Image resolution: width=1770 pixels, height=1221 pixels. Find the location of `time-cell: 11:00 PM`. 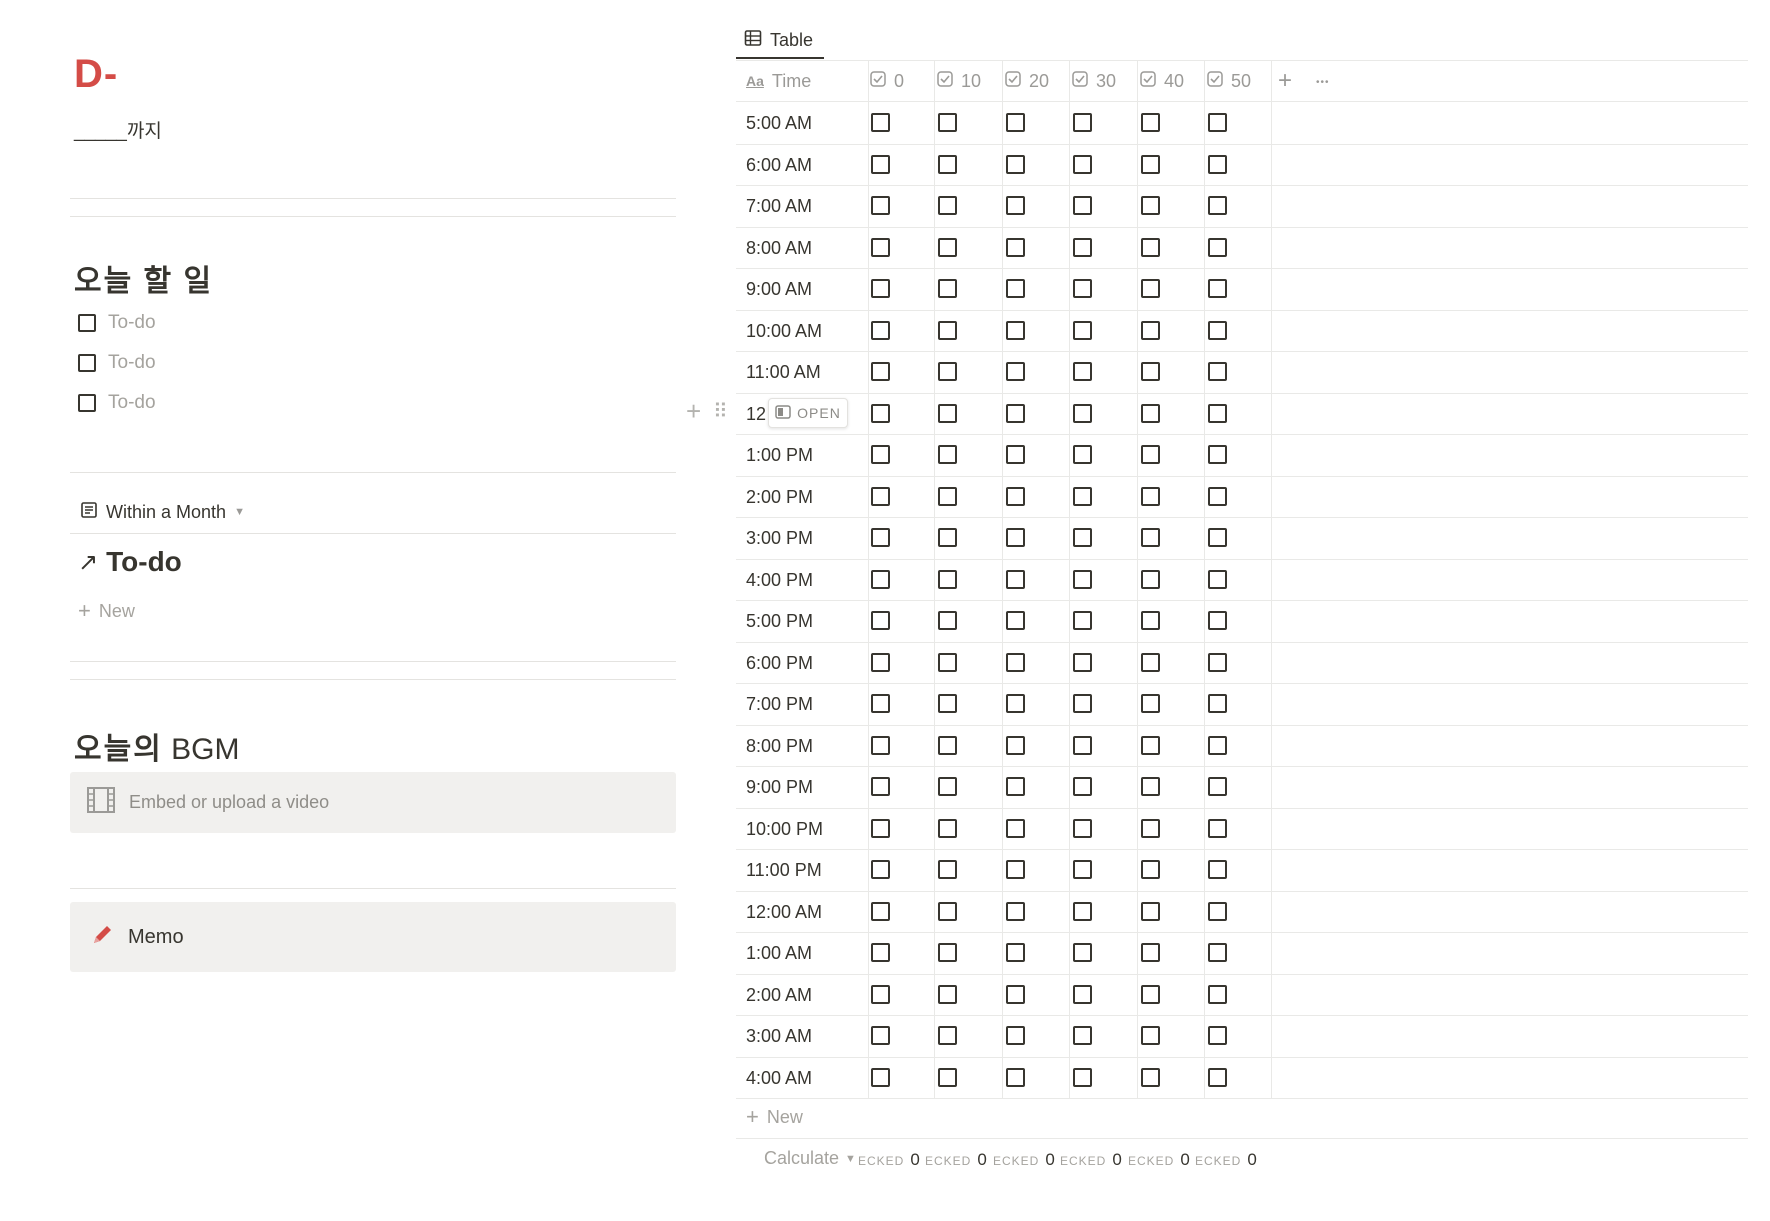

time-cell: 11:00 PM is located at coordinates (784, 870).